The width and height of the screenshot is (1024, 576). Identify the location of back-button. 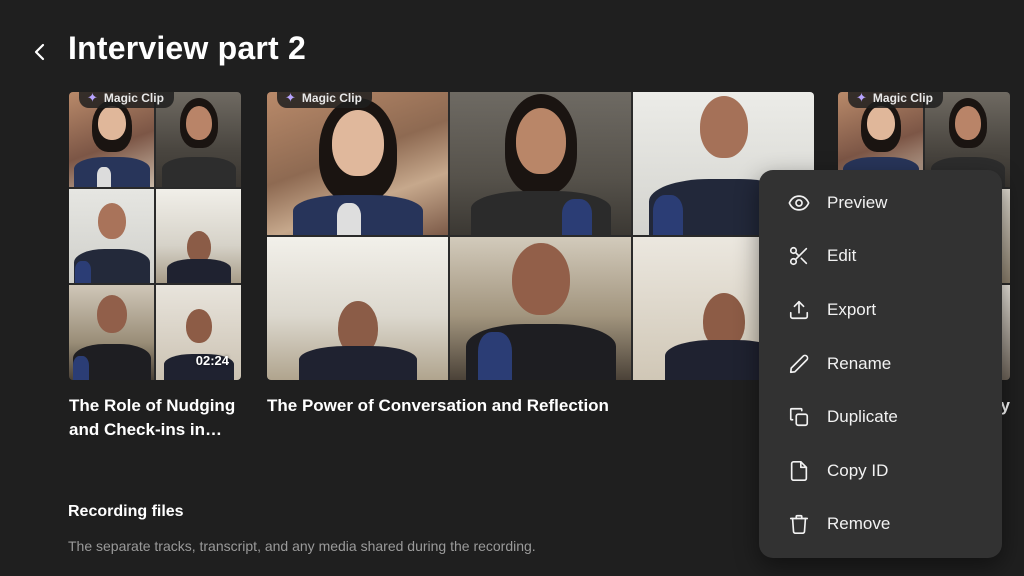
(40, 52).